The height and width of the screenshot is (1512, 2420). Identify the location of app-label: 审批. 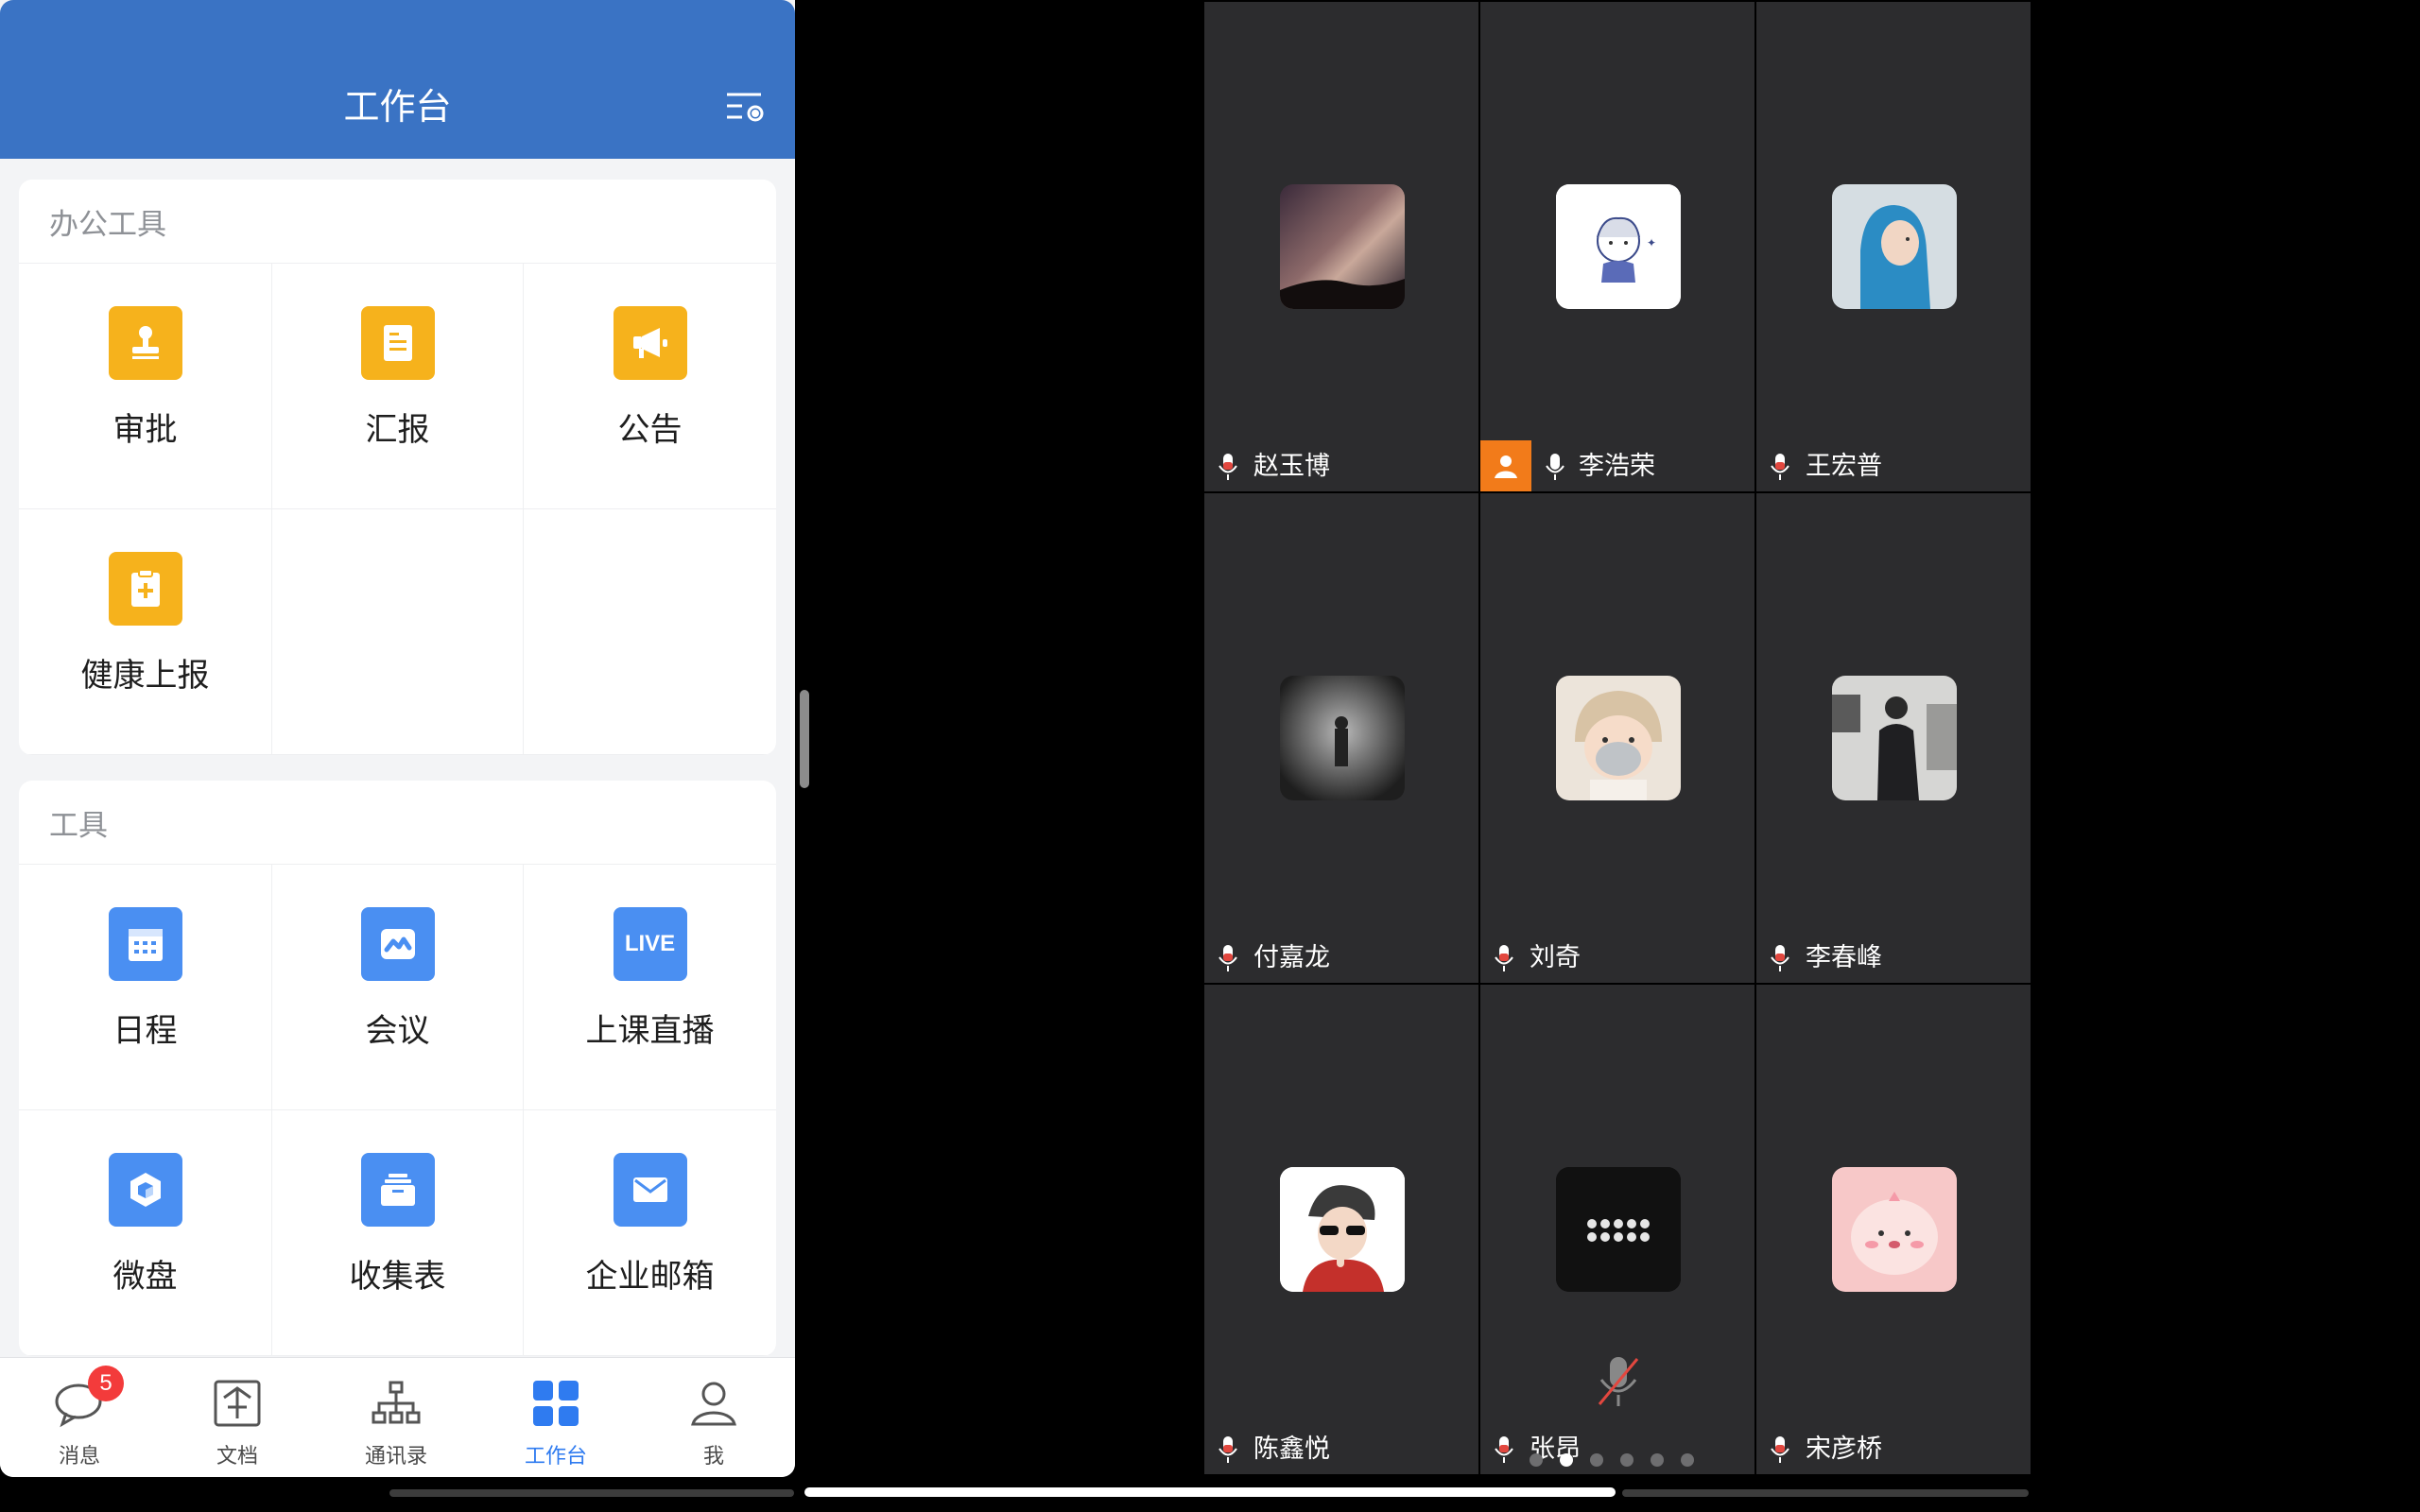
(145, 430).